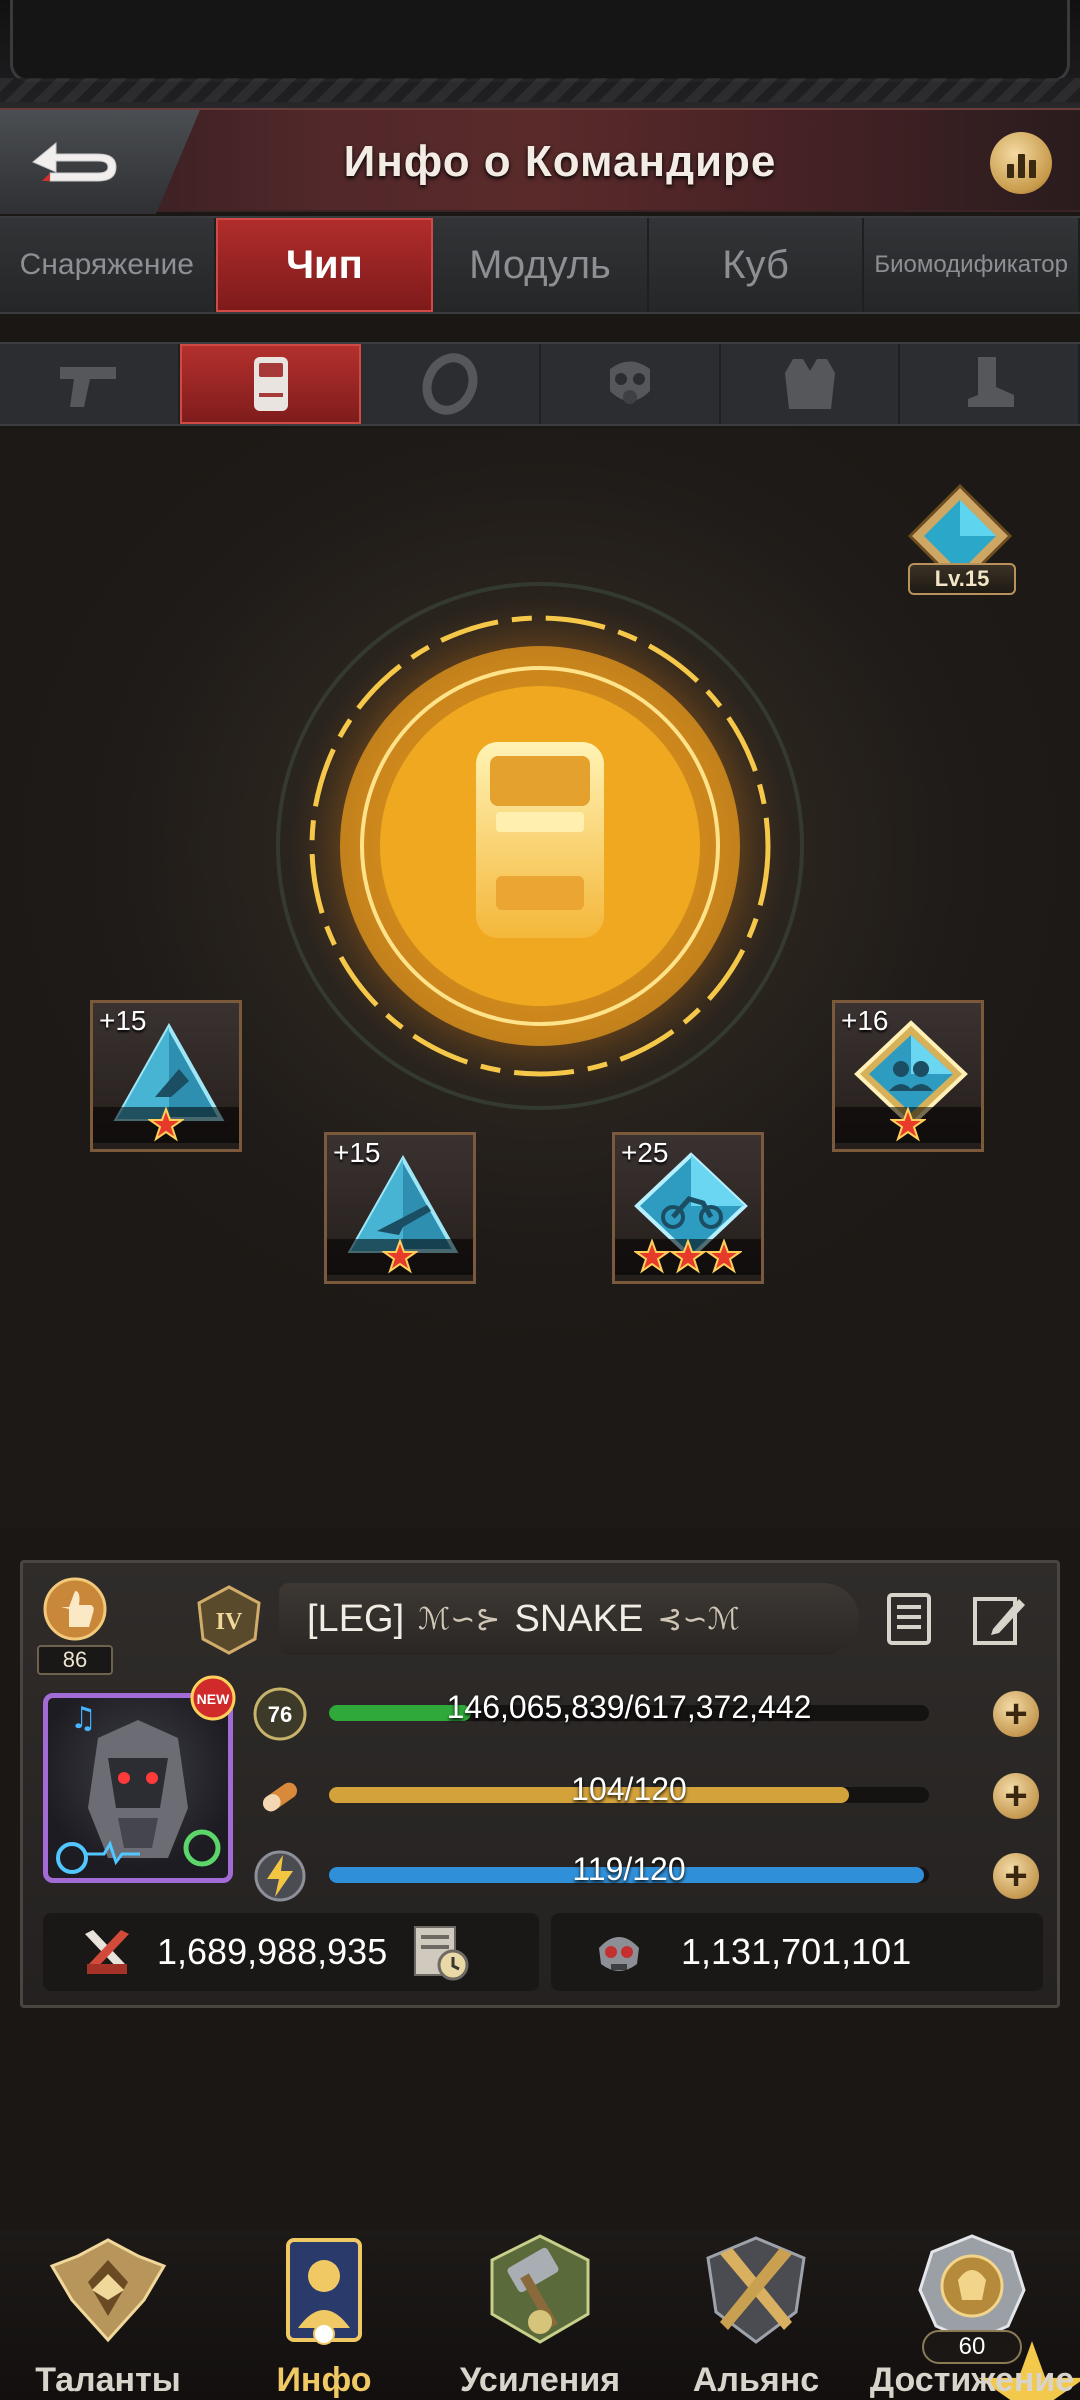  Describe the element at coordinates (87, 387) in the screenshot. I see `pistol-icon` at that location.